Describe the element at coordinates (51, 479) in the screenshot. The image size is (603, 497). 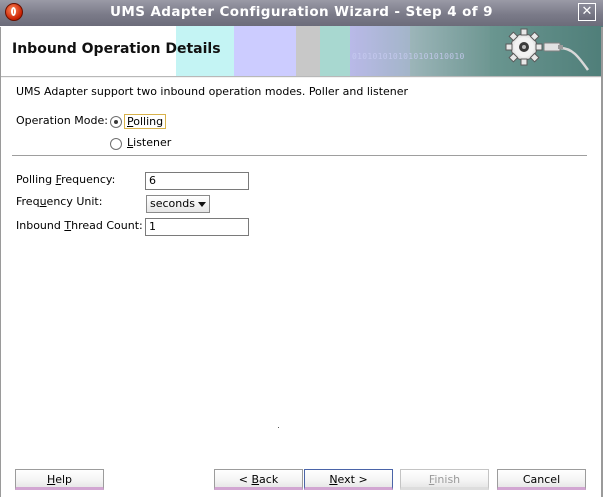
I see `help-mnemonic: H` at that location.